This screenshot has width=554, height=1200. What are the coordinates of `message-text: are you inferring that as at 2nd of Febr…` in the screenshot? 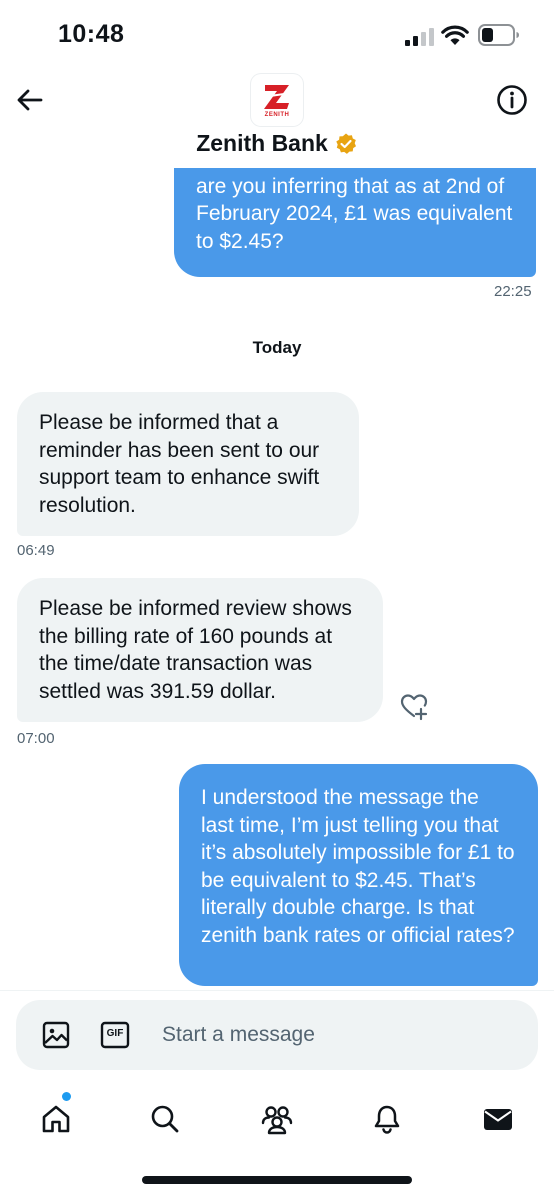 It's located at (354, 213).